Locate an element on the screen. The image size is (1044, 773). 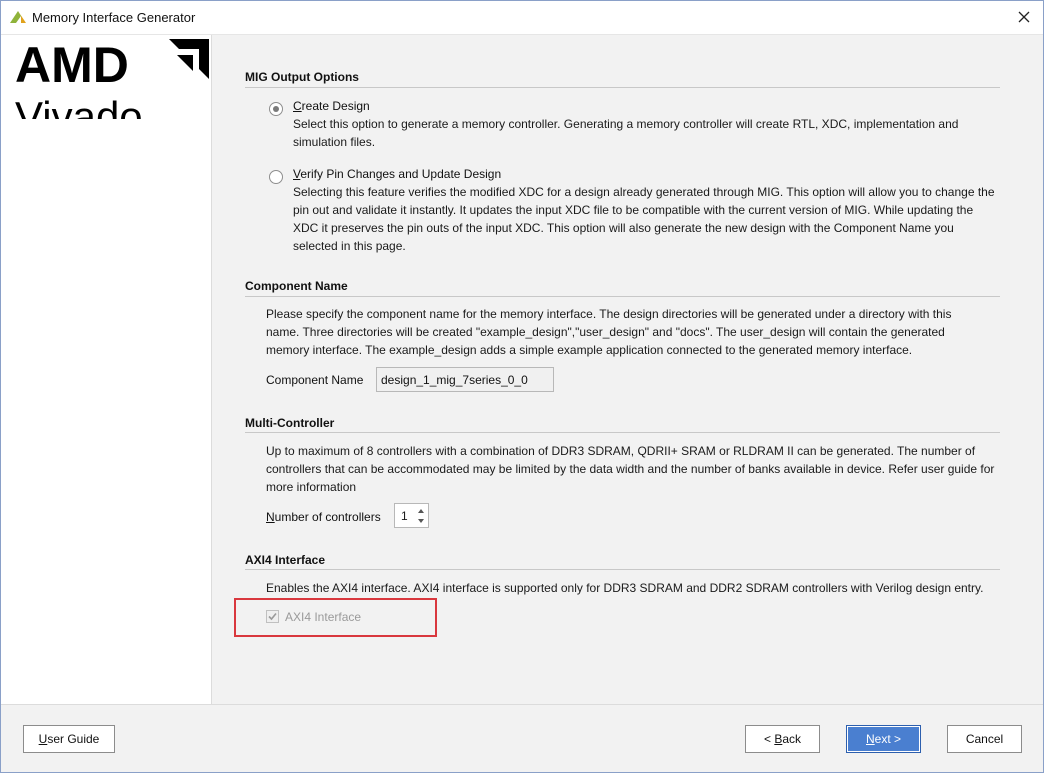
number-of-controllers-spinner: 1 is located at coordinates (411, 515).